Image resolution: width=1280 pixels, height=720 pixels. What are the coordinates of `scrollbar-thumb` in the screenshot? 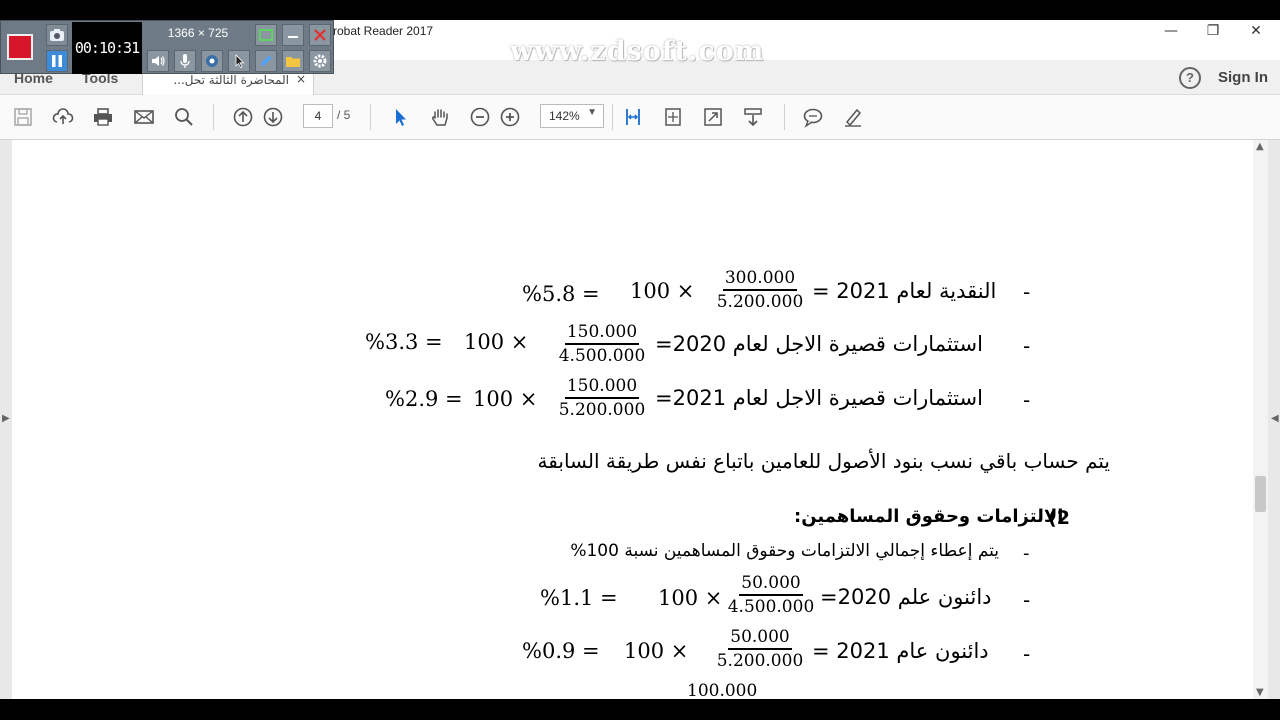 It's located at (1260, 494).